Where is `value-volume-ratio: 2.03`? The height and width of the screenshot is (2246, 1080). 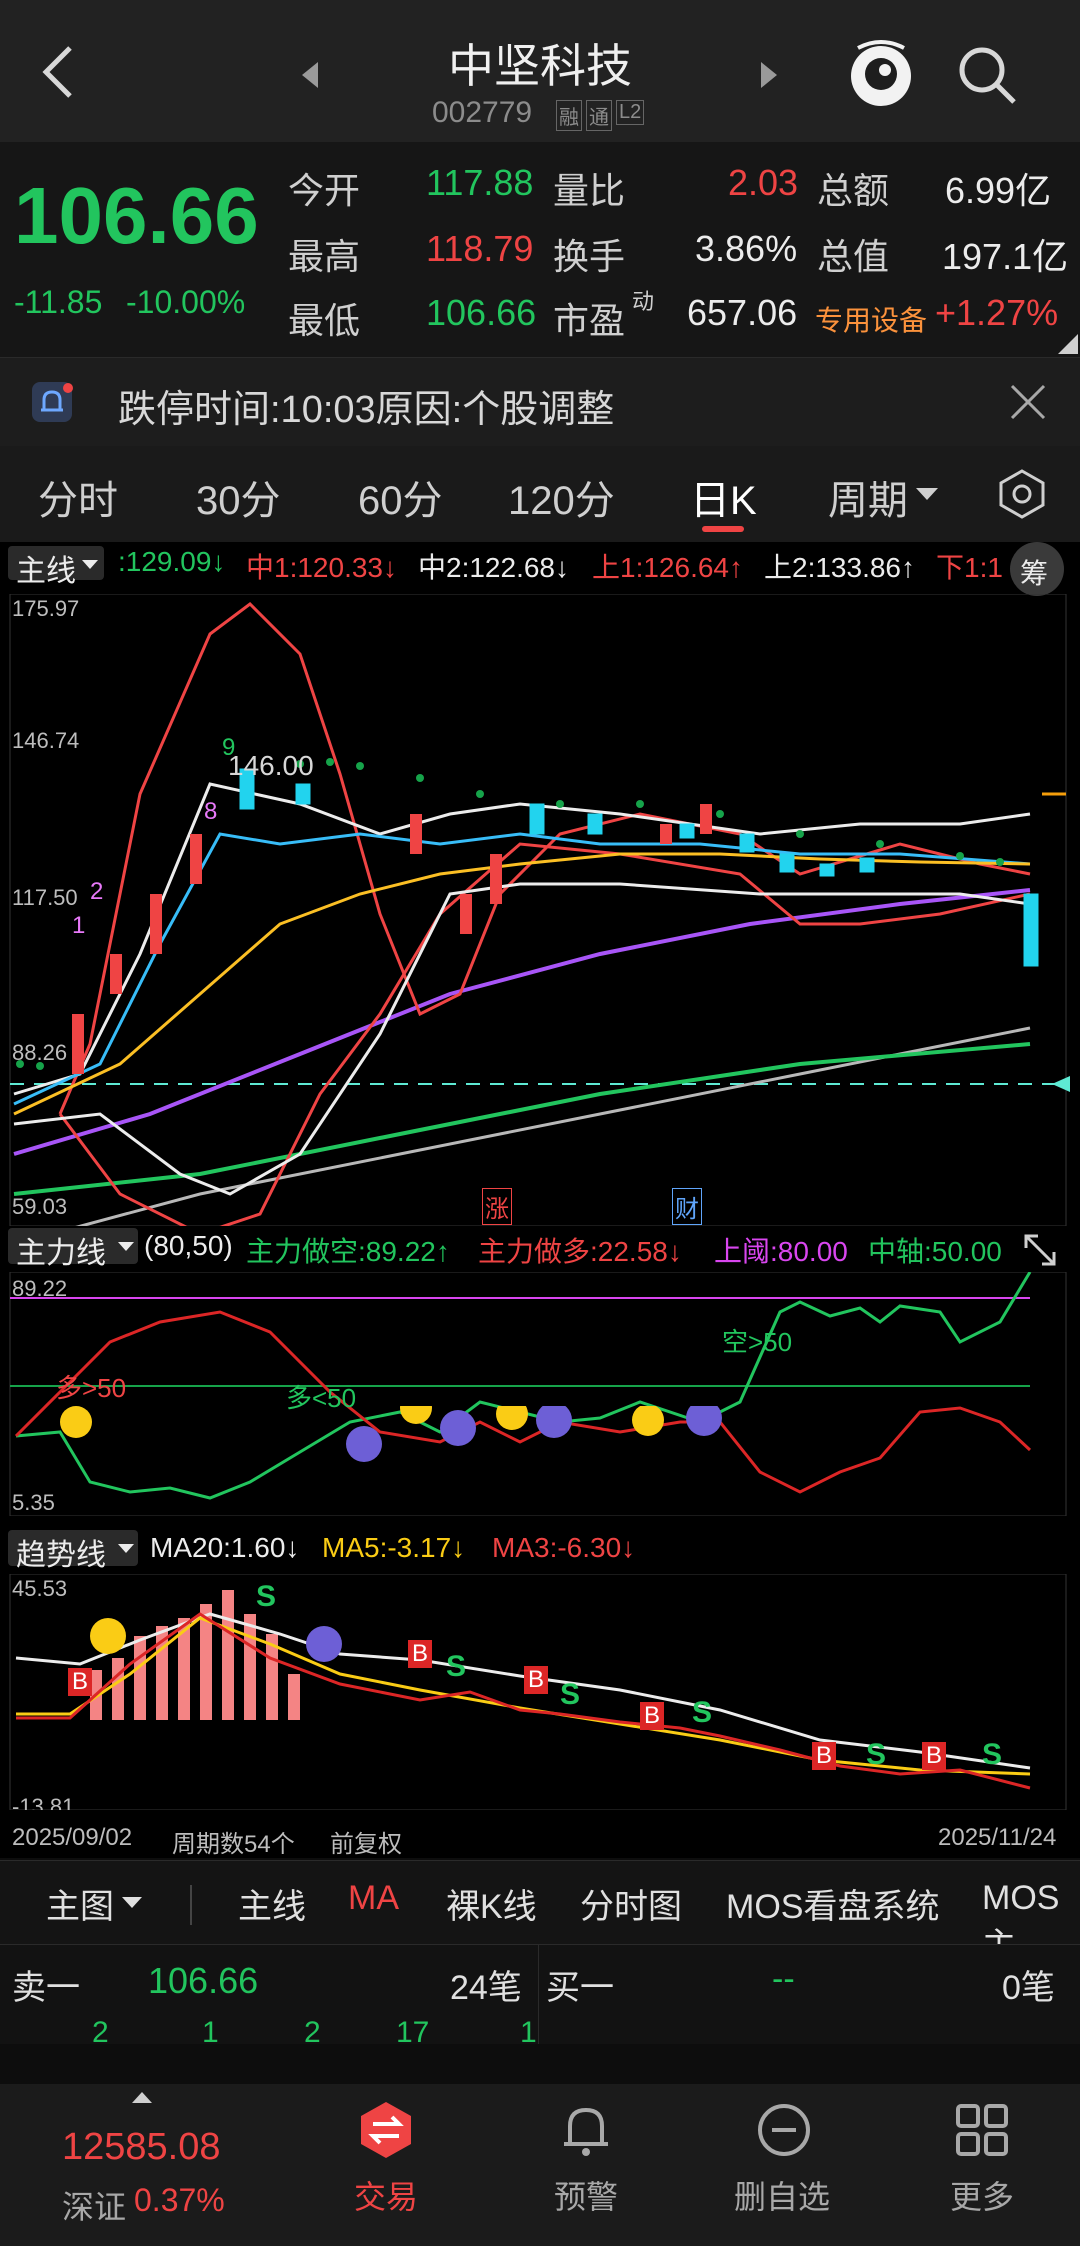 value-volume-ratio: 2.03 is located at coordinates (763, 182).